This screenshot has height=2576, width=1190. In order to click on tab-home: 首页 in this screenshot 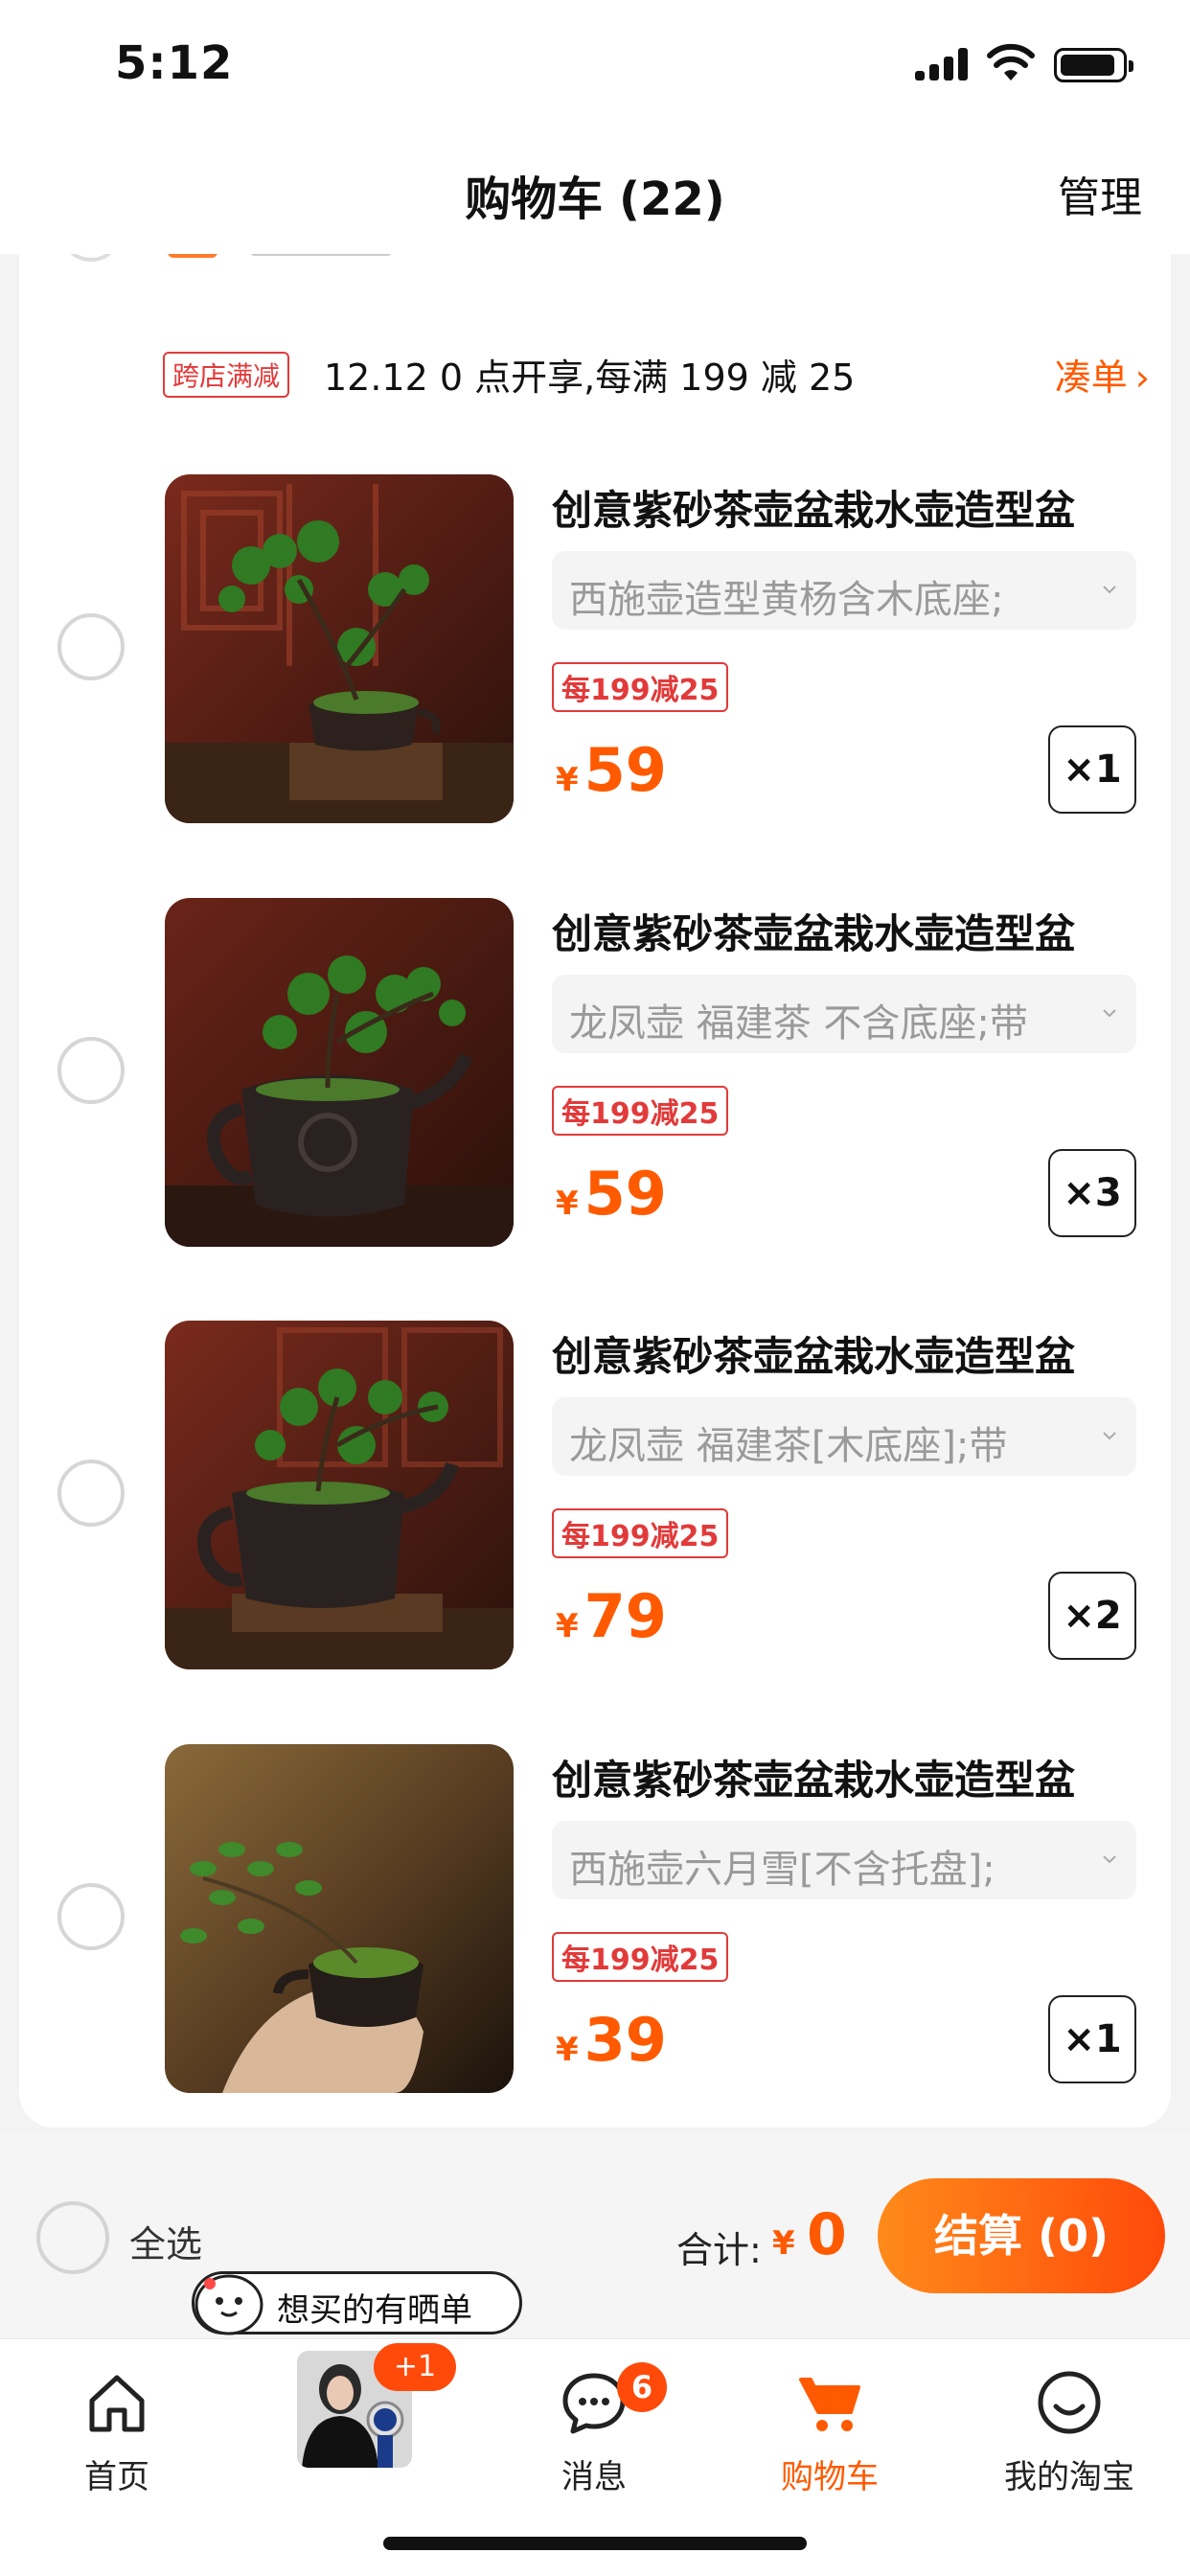, I will do `click(117, 2426)`.